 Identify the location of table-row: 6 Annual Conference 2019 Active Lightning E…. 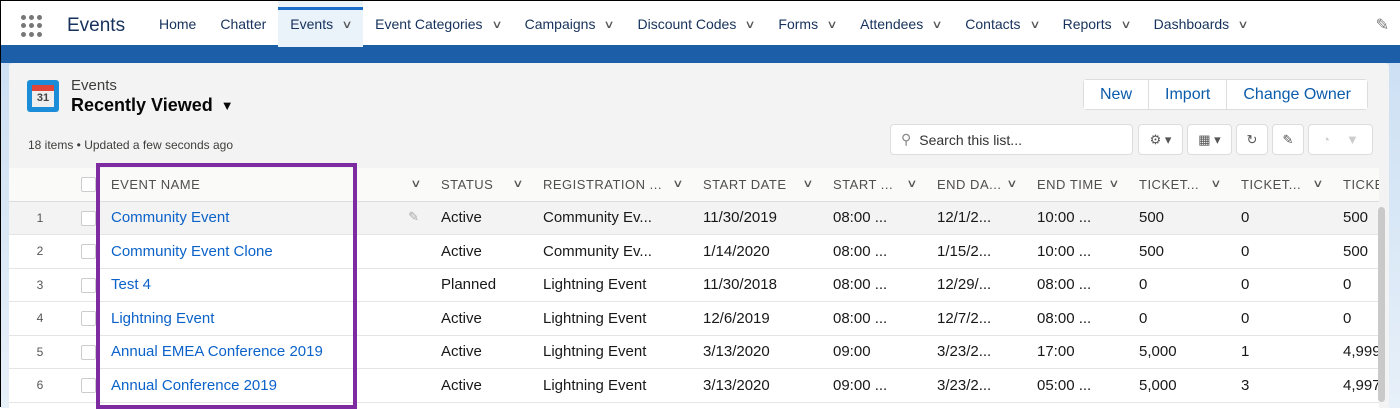
(694, 385).